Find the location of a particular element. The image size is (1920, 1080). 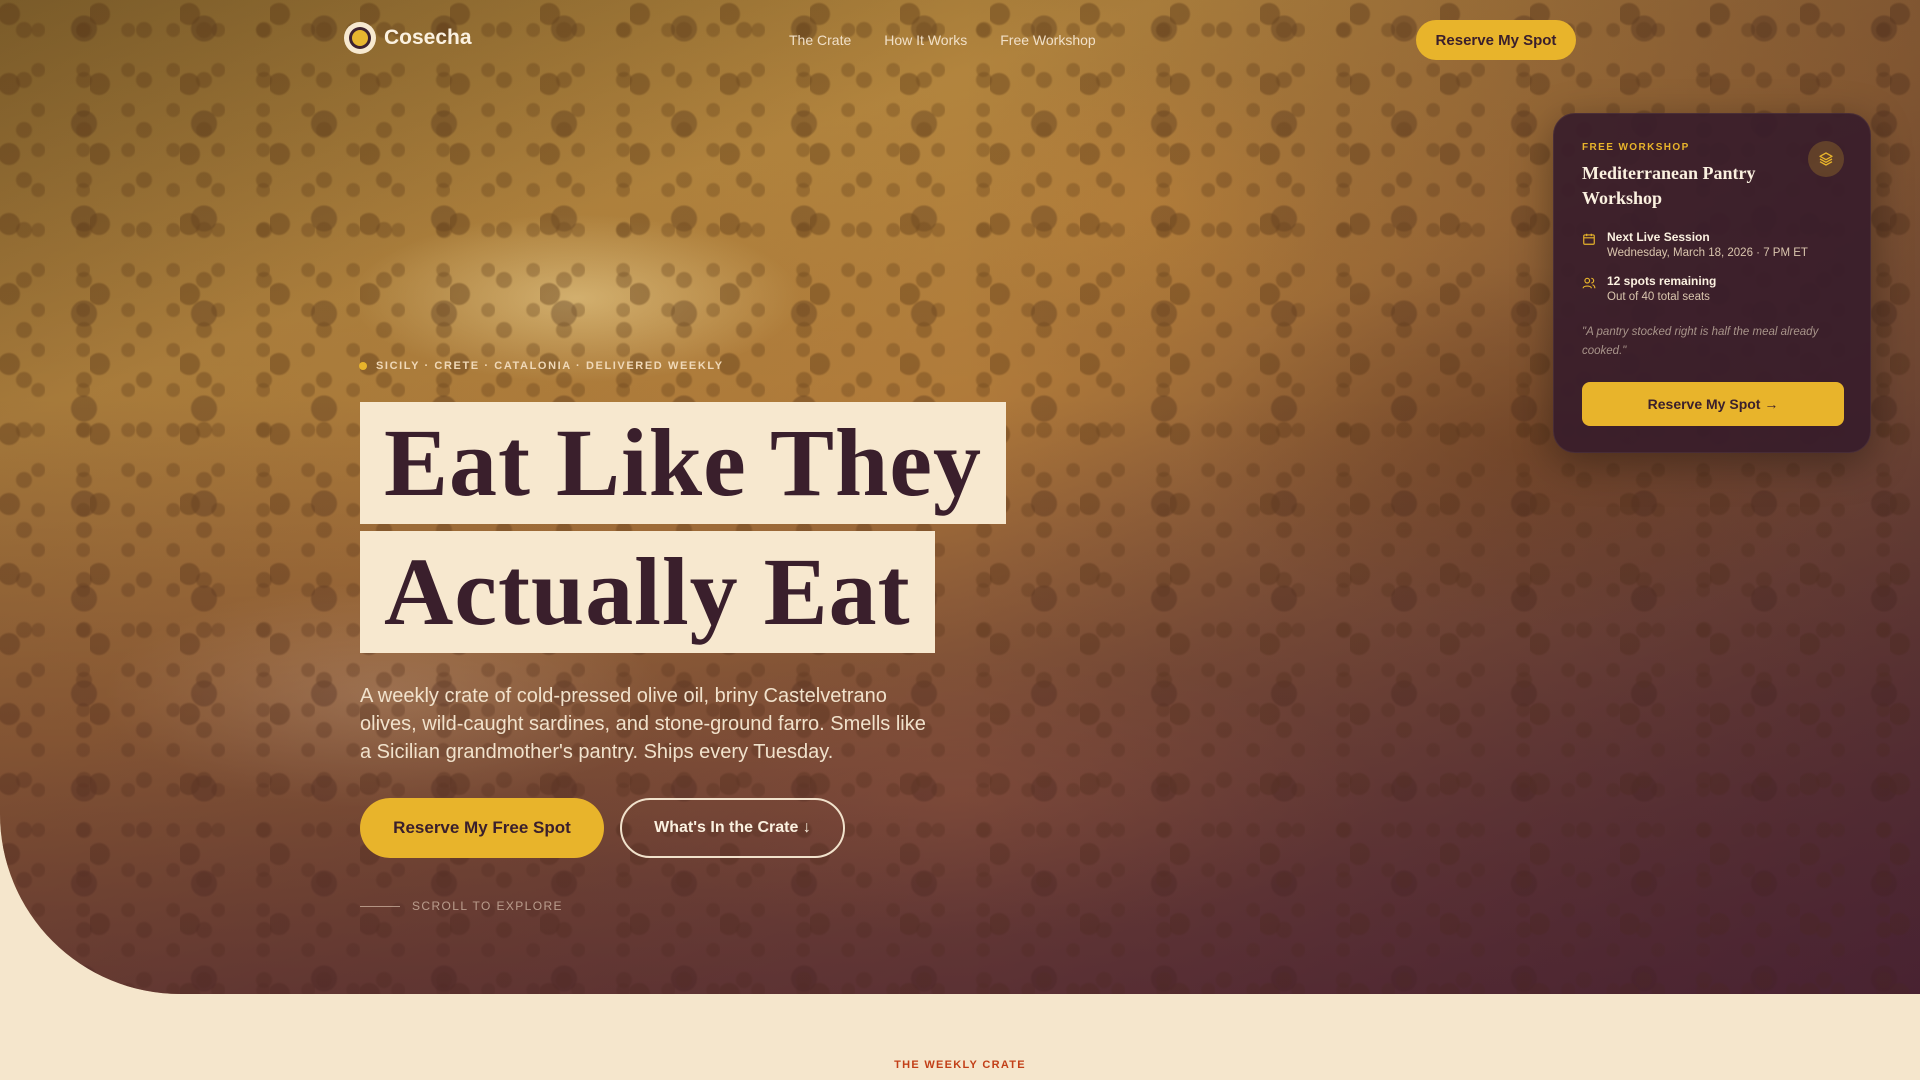

nav-links: The Crate How It Works Free Workshop is located at coordinates (942, 40).